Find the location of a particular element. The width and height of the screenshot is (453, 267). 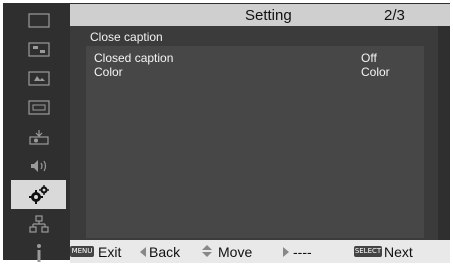

sidebar-item-screen is located at coordinates (38, 78).